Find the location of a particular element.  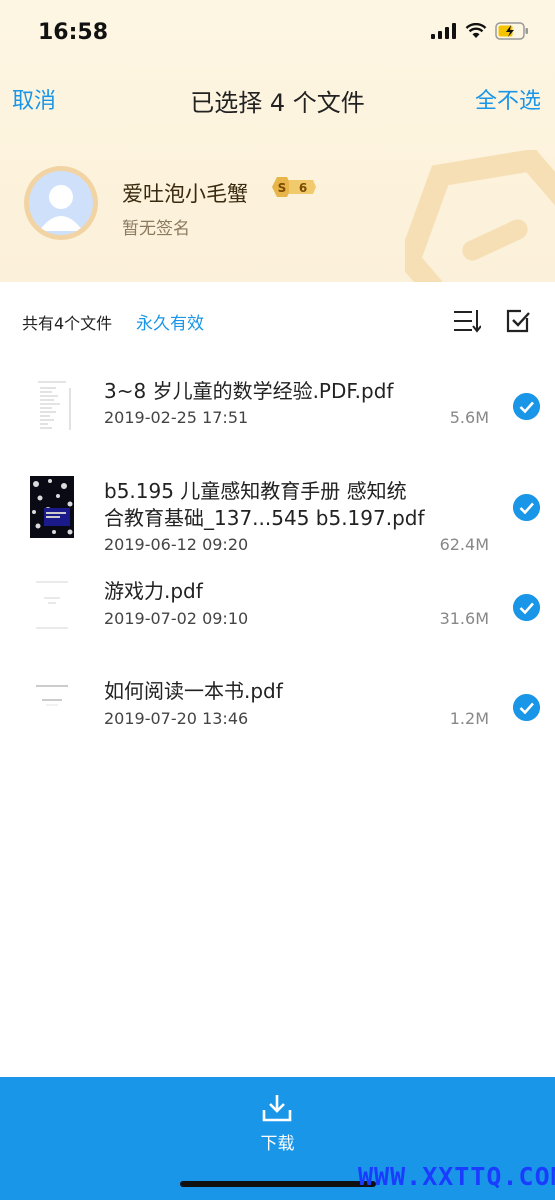

download-icon is located at coordinates (277, 1108).